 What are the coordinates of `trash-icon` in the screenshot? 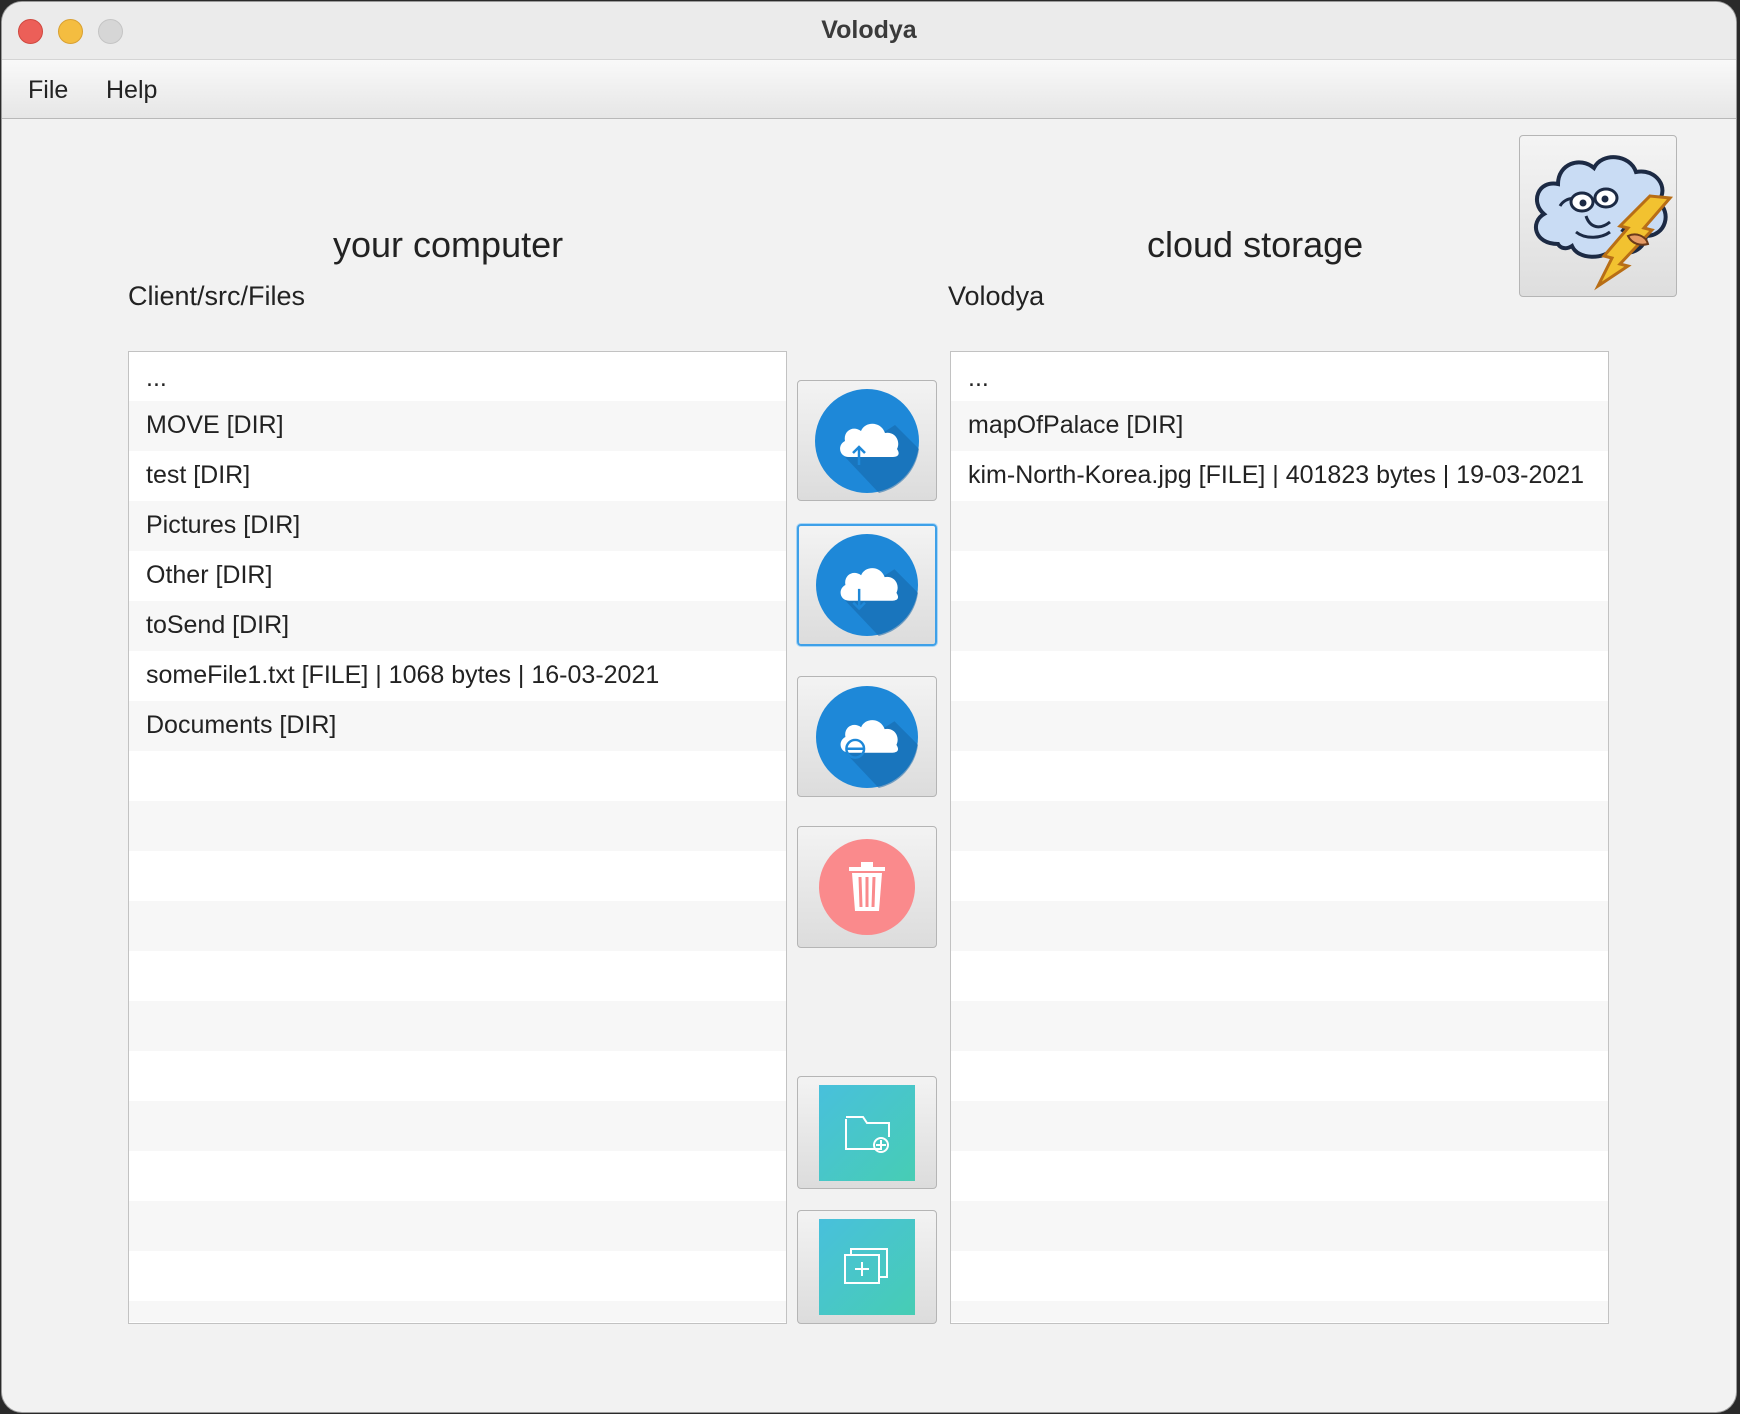 It's located at (867, 887).